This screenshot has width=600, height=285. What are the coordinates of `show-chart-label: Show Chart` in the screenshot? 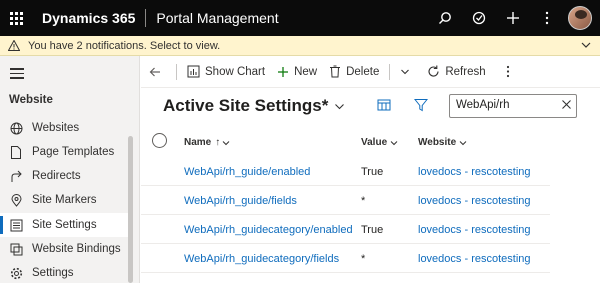 It's located at (235, 71).